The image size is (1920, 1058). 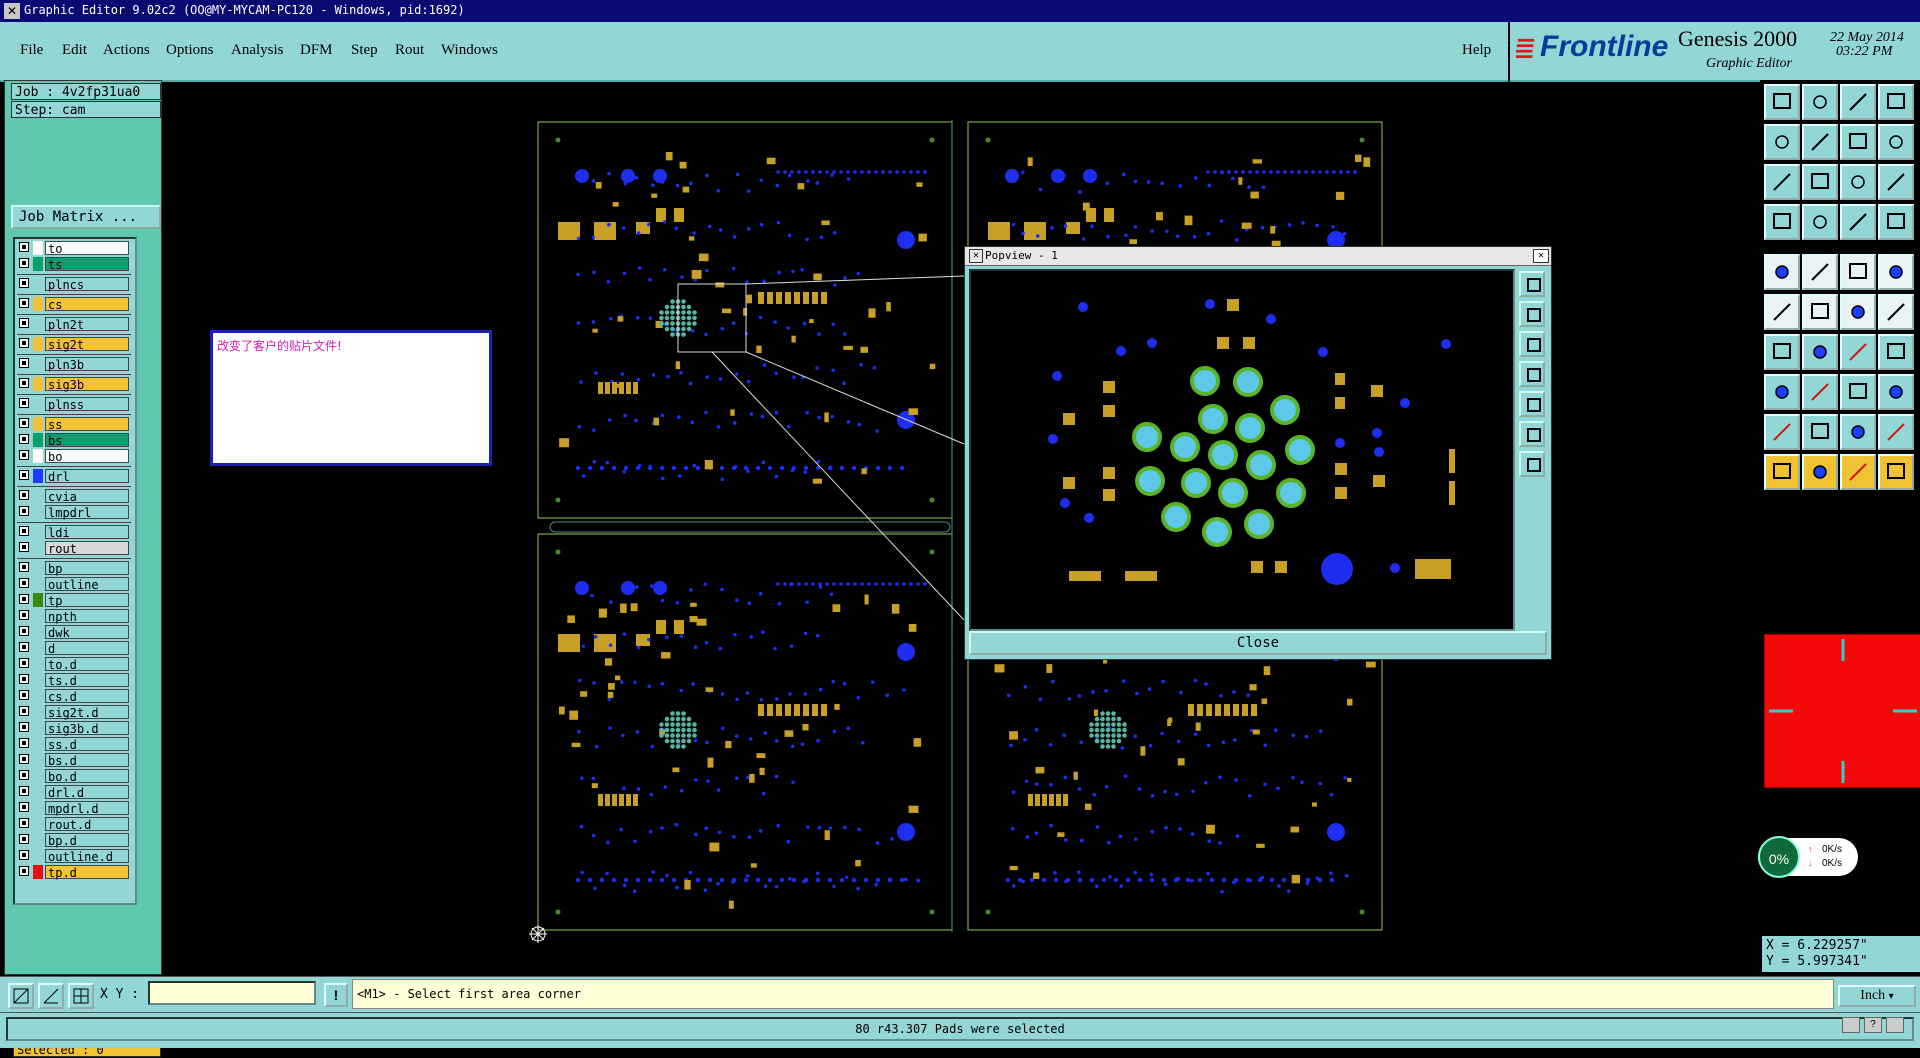 What do you see at coordinates (74, 616) in the screenshot?
I see `layer-row-npth: npth` at bounding box center [74, 616].